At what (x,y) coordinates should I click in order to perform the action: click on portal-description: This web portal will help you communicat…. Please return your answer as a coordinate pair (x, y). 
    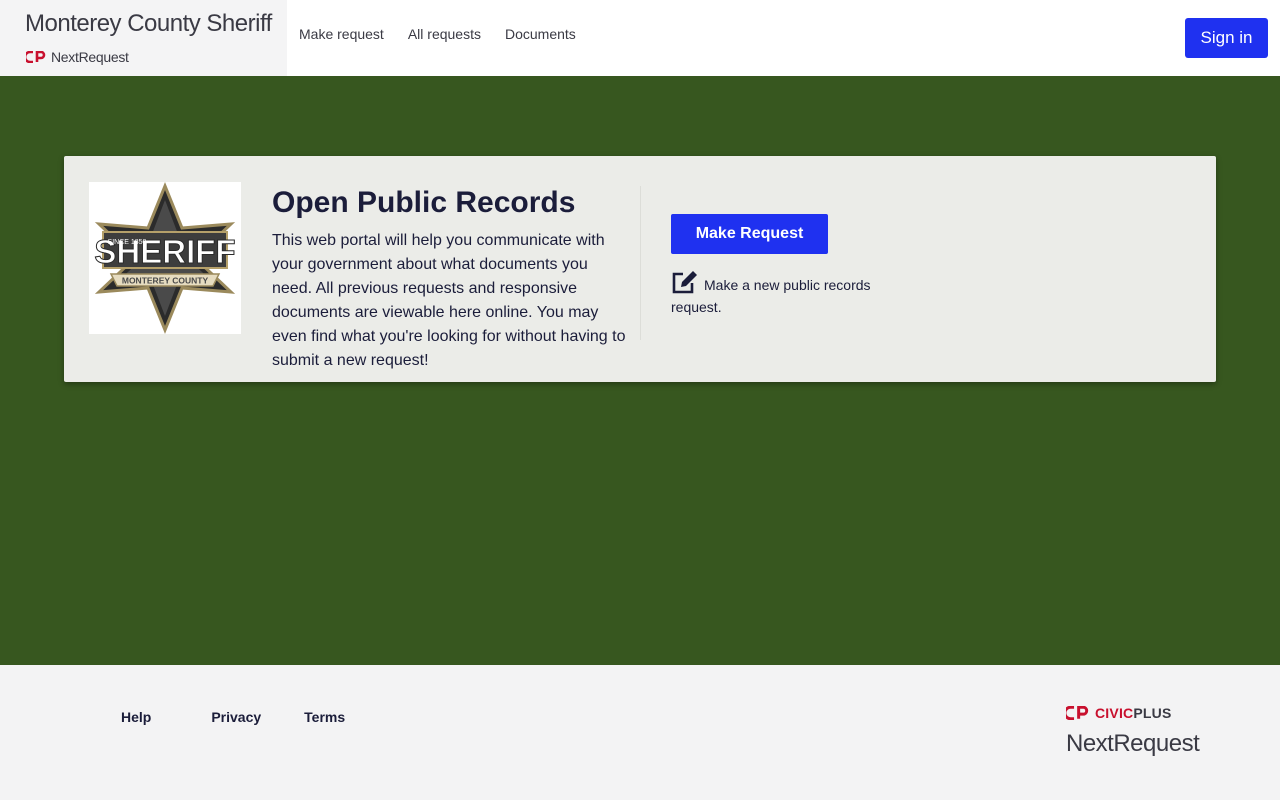
    Looking at the image, I should click on (449, 300).